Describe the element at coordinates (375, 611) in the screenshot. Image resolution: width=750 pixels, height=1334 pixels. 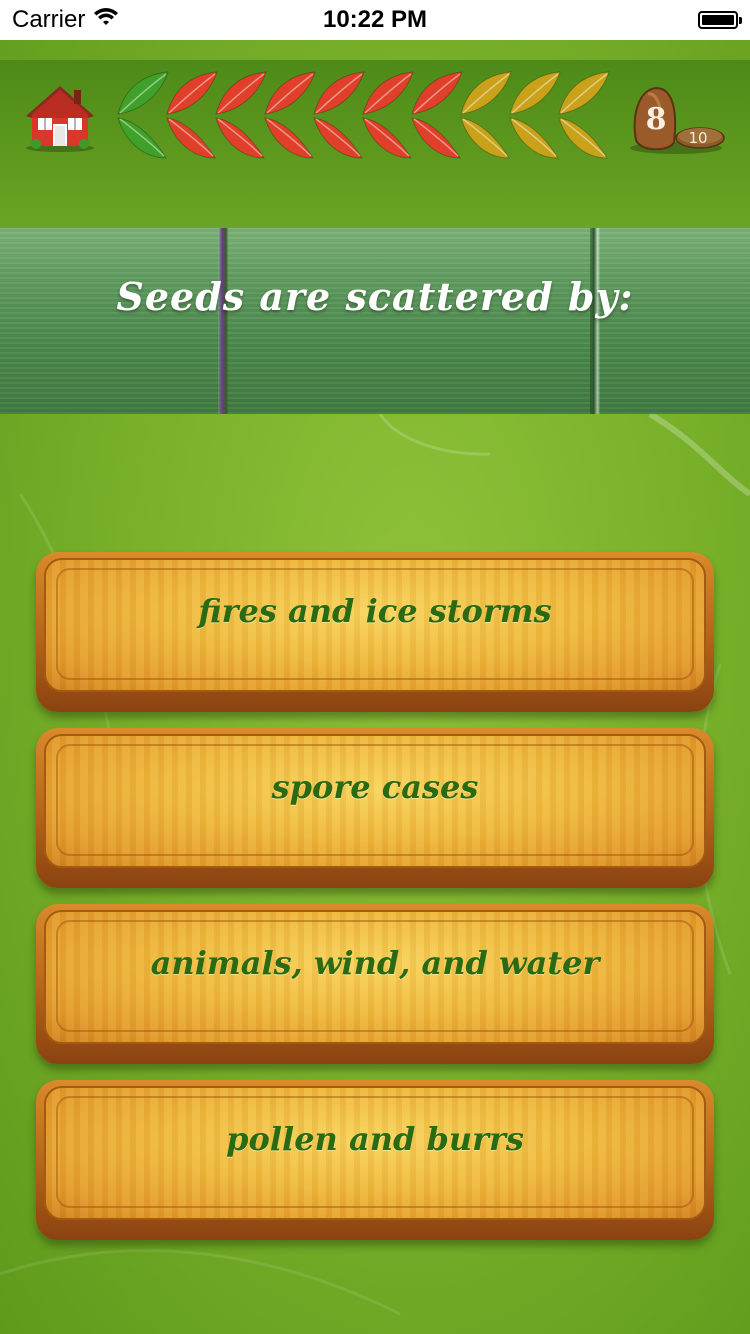
I see `answer-label: fires and ice storms` at that location.